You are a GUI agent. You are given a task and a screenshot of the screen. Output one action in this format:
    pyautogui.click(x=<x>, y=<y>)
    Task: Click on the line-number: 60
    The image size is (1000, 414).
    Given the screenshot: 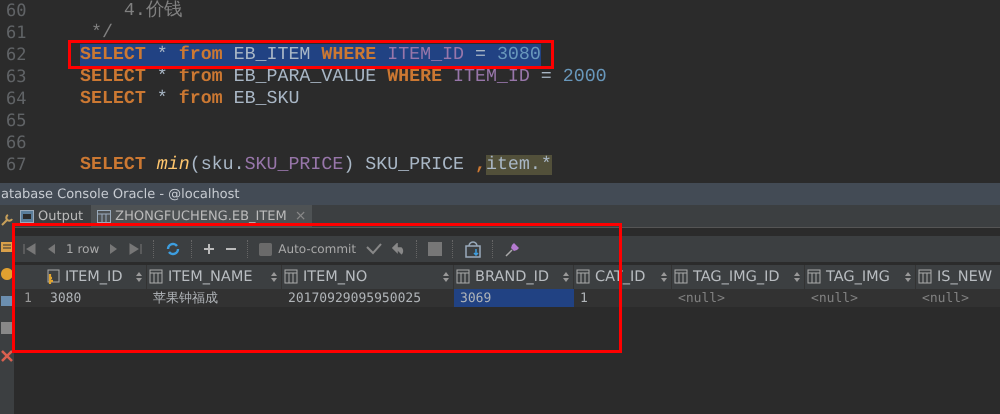 What is the action you would take?
    pyautogui.click(x=16, y=11)
    